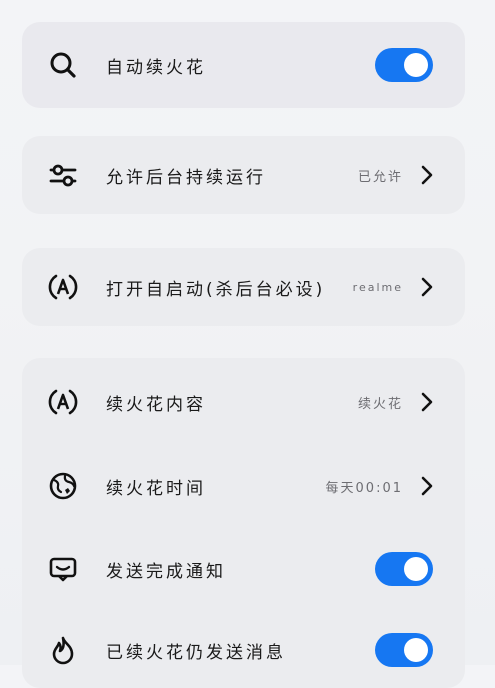  I want to click on setting-label: 已续火花仍发送消息, so click(196, 652).